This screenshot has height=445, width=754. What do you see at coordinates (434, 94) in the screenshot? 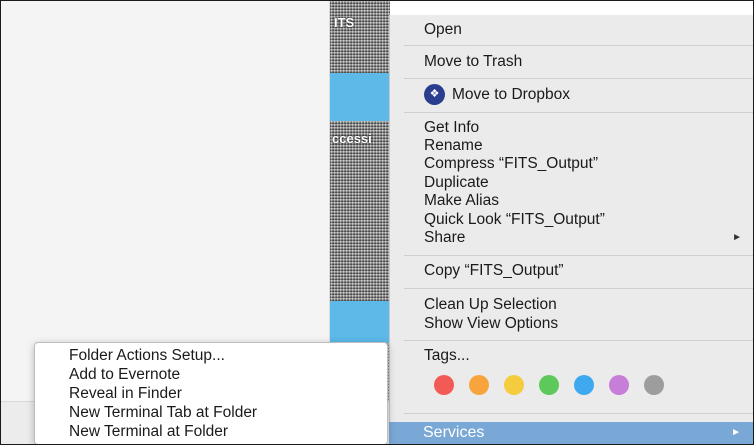
I see `dropbox-icon: ❖` at bounding box center [434, 94].